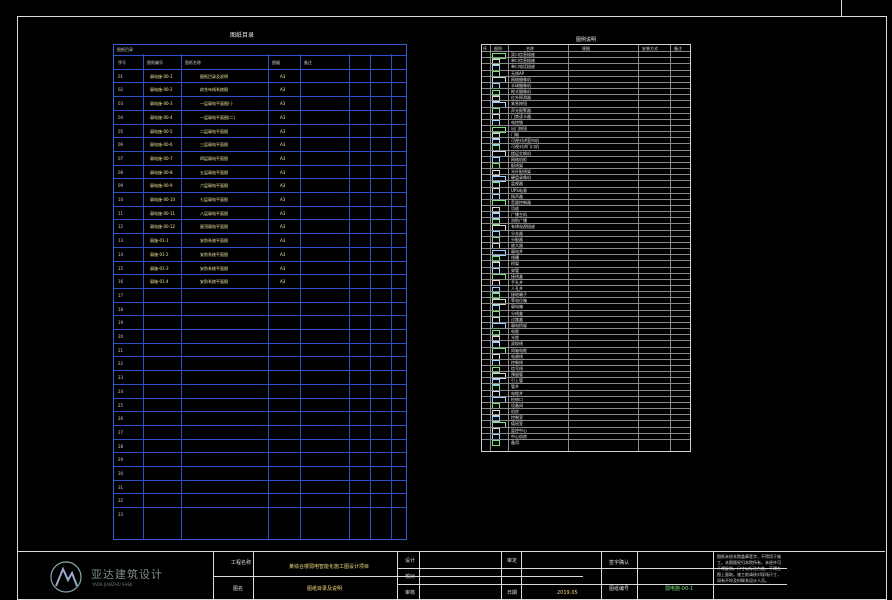 This screenshot has width=892, height=600. What do you see at coordinates (121, 295) in the screenshot?
I see `row-number: 17` at bounding box center [121, 295].